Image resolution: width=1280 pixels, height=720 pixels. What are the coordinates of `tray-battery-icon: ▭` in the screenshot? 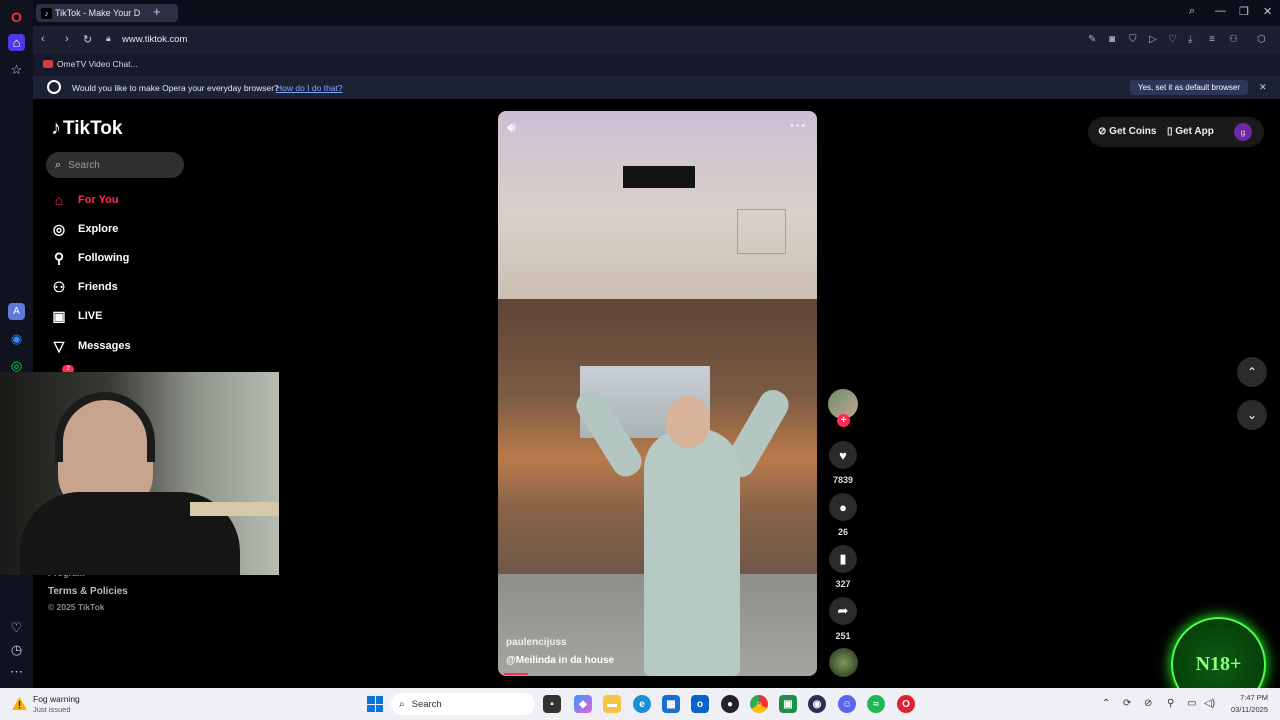 It's located at (1191, 703).